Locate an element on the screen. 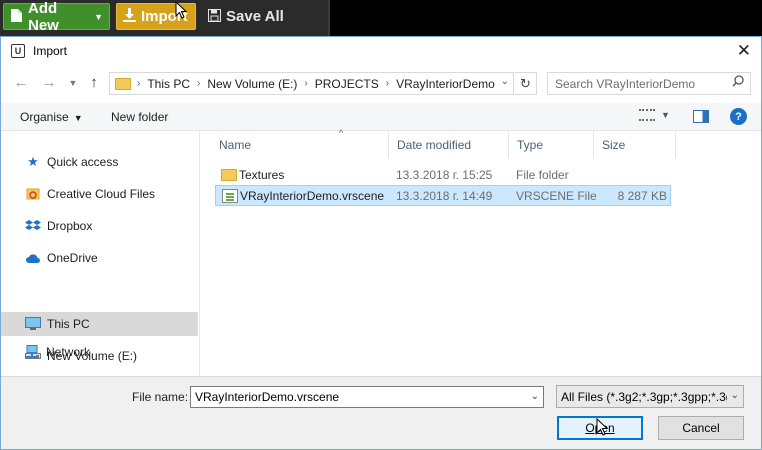 Image resolution: width=762 pixels, height=450 pixels. search-box is located at coordinates (649, 83).